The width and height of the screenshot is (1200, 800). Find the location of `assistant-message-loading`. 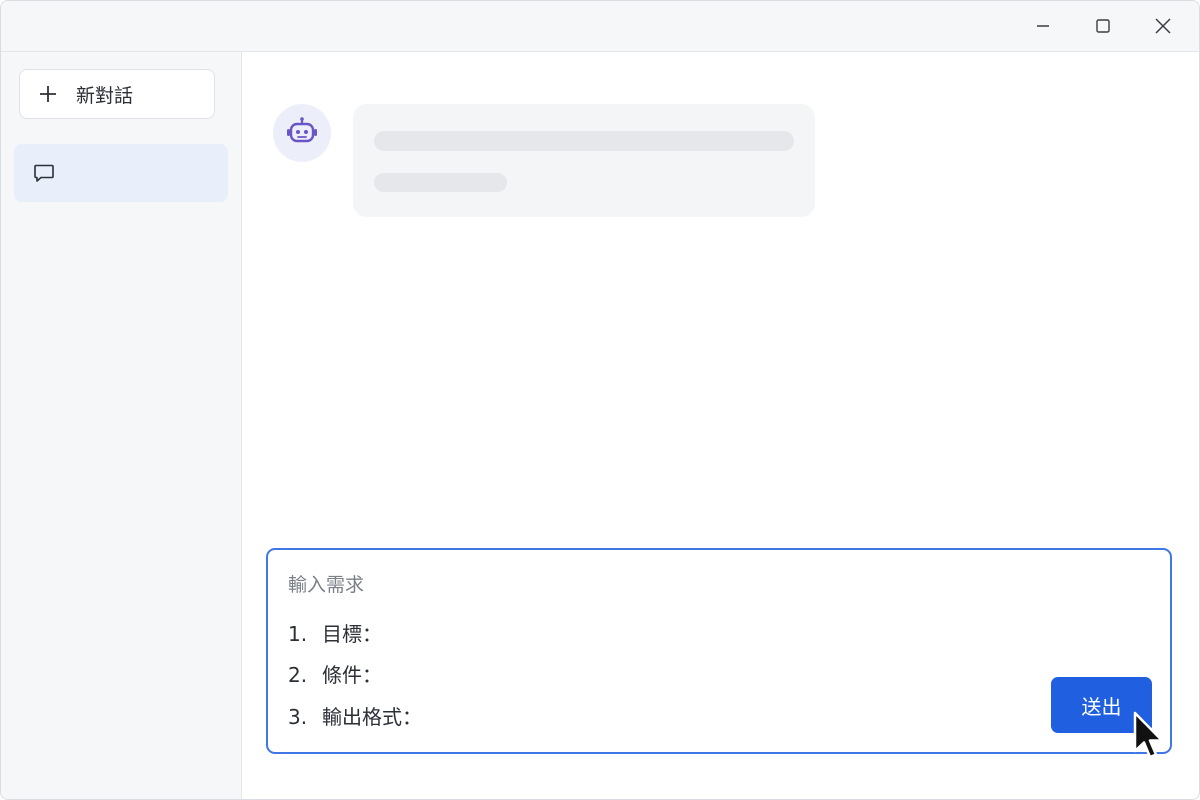

assistant-message-loading is located at coordinates (584, 160).